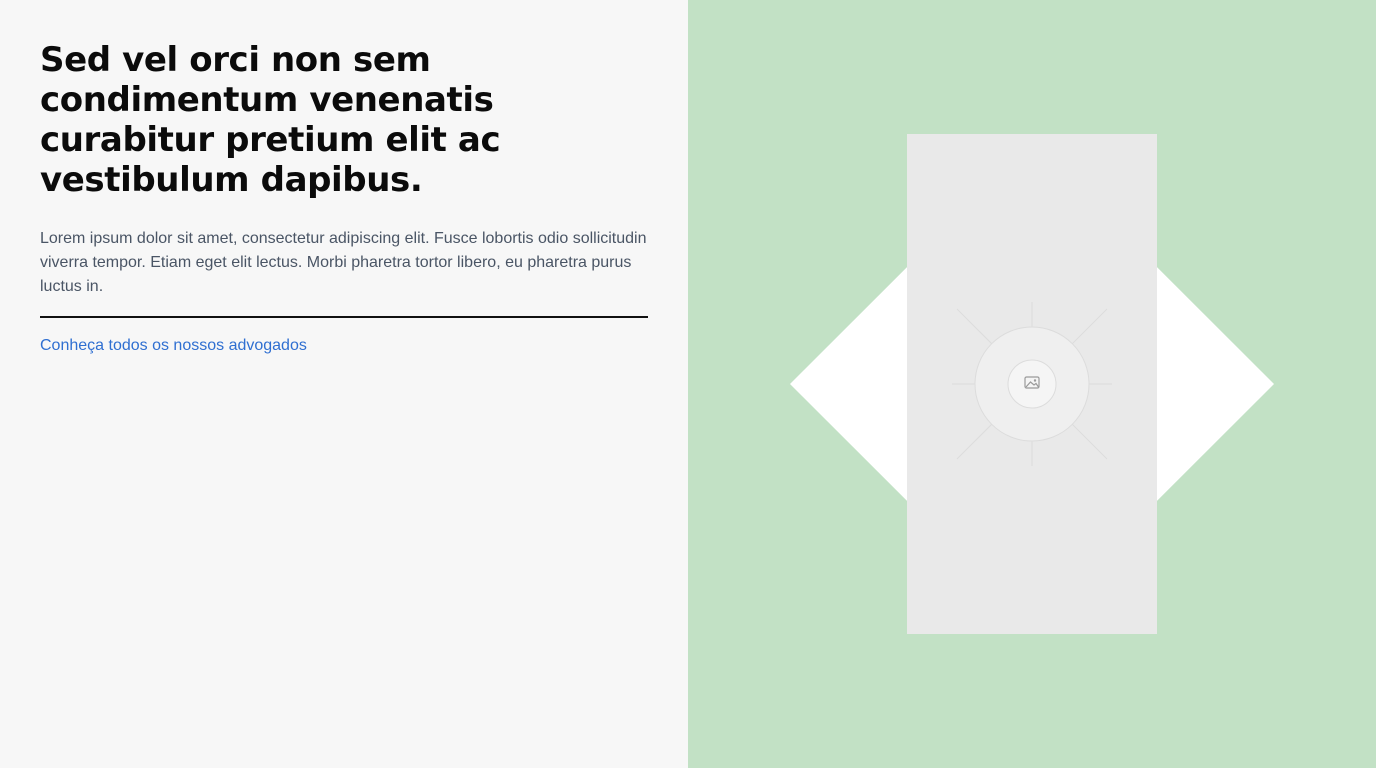 Image resolution: width=1376 pixels, height=768 pixels. I want to click on image-placeholder, so click(1032, 384).